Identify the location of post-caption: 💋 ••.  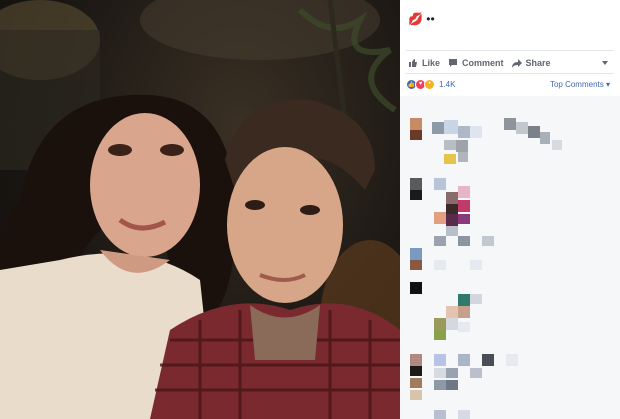
(421, 19).